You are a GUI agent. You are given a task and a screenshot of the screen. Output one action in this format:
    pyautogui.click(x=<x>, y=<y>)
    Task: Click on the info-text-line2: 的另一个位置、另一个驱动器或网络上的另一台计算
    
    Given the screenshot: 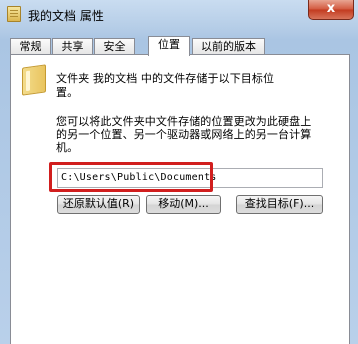 What is the action you would take?
    pyautogui.click(x=184, y=134)
    